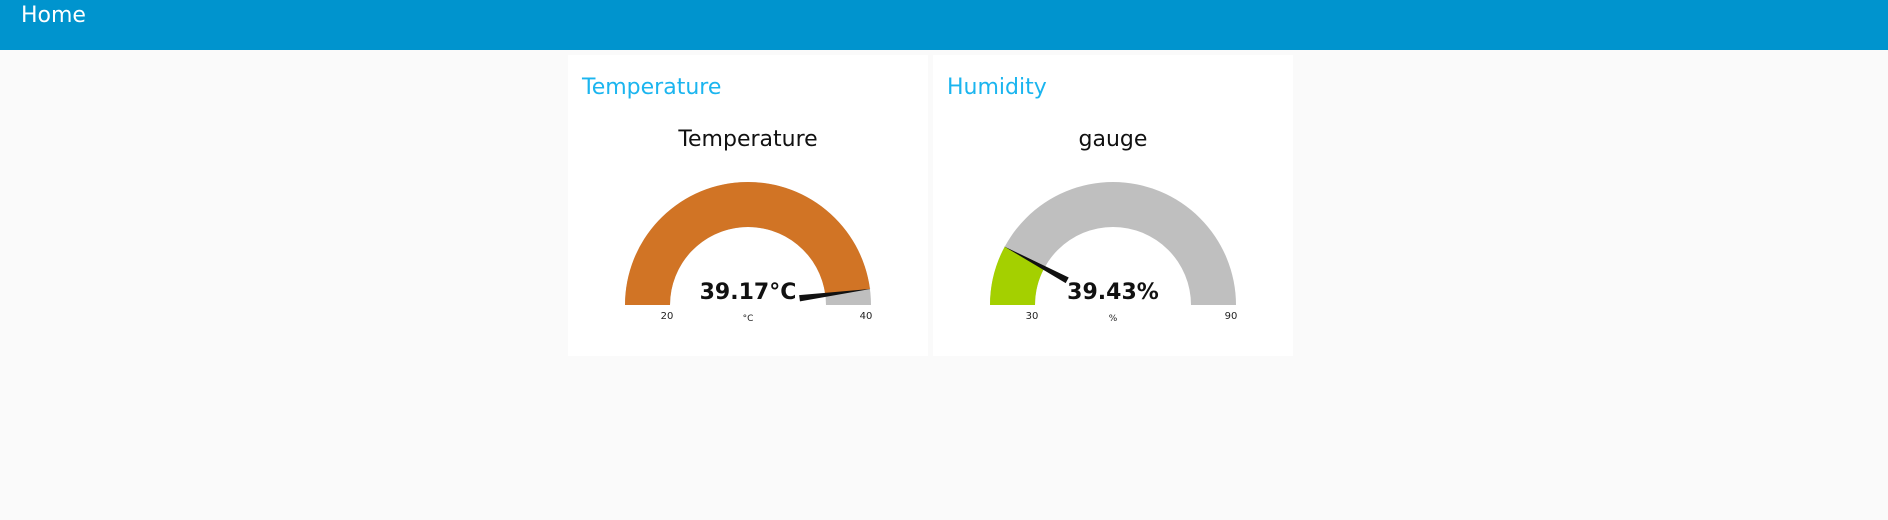  I want to click on temperature-card: Temperature Temperature 39.17°C °C 20 40, so click(748, 205).